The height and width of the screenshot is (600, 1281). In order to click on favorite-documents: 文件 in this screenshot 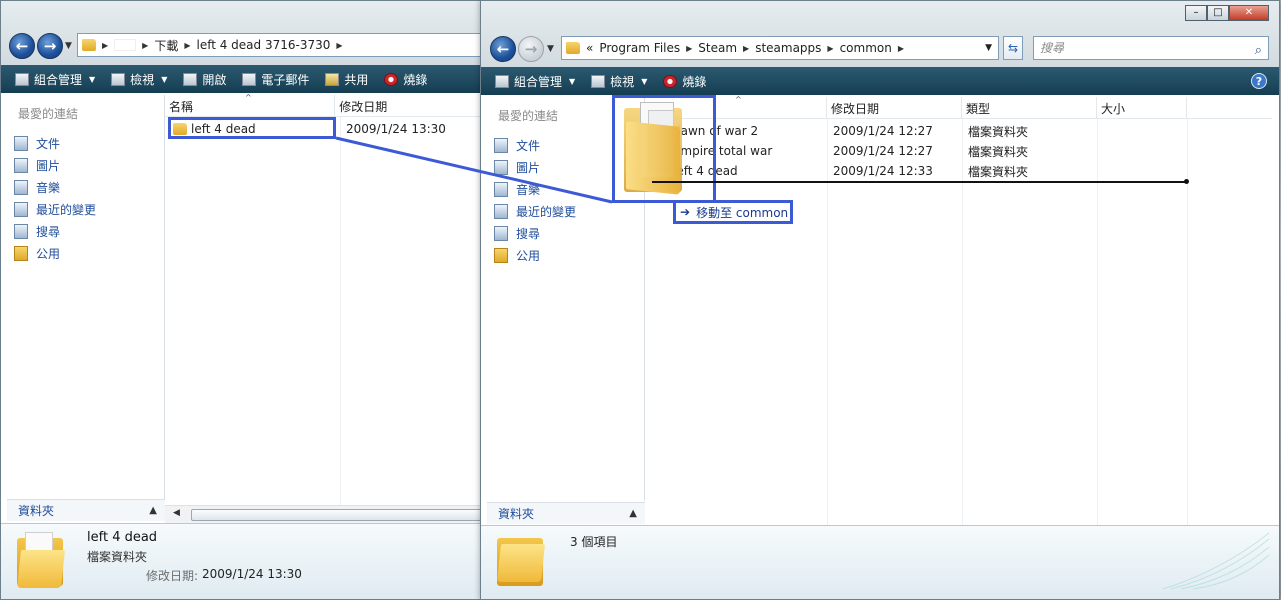, I will do `click(85, 143)`.